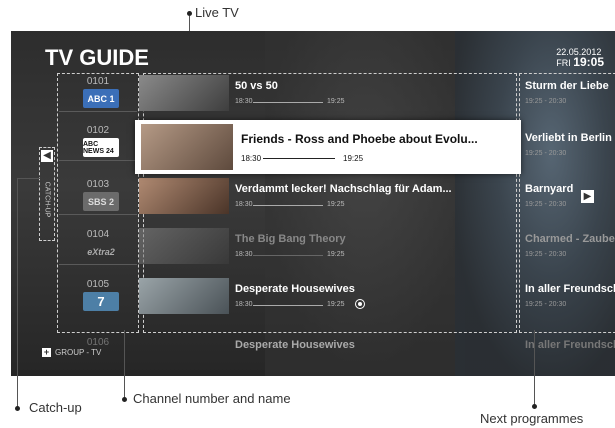 The image size is (615, 428). I want to click on next-programme-0103: Barnyard 19:25 - 20:30, so click(568, 196).